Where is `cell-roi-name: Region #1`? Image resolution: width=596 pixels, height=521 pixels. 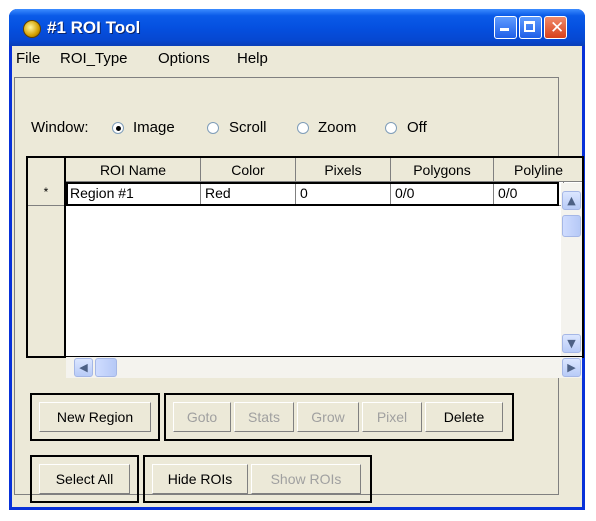
cell-roi-name: Region #1 is located at coordinates (133, 194).